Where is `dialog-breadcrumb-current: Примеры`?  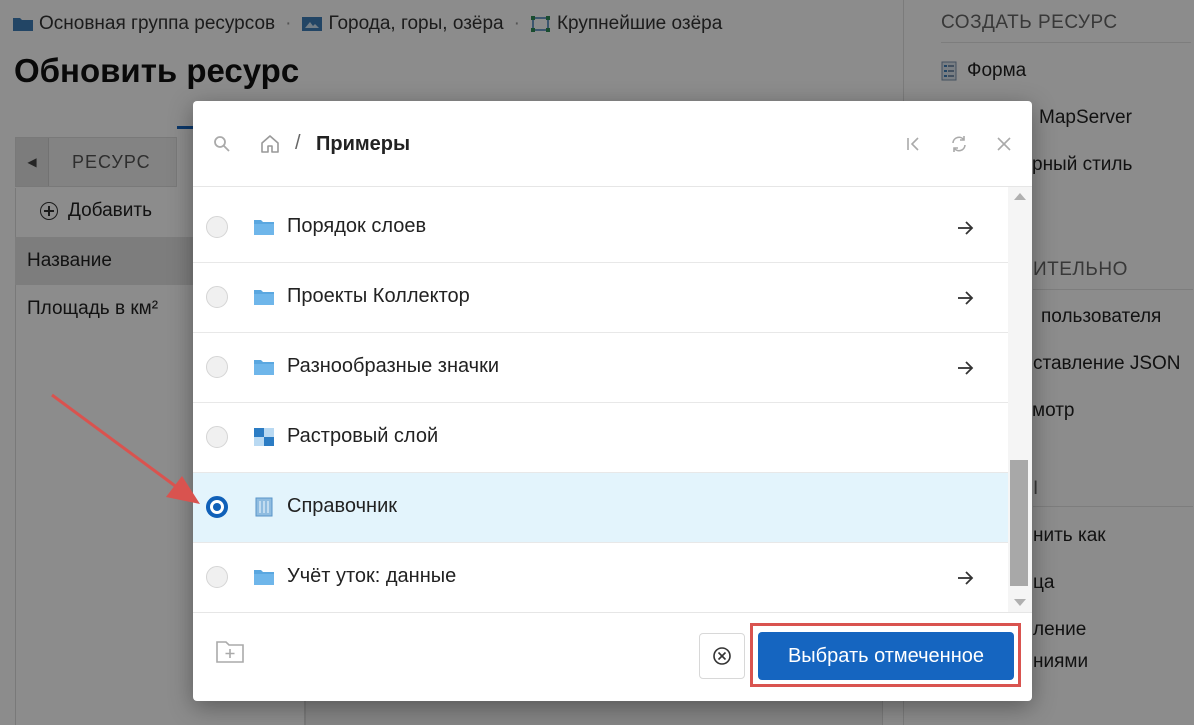 dialog-breadcrumb-current: Примеры is located at coordinates (363, 144).